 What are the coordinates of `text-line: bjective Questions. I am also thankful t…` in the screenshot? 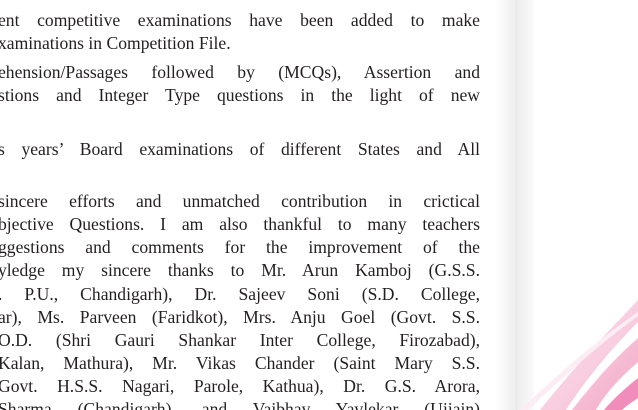 It's located at (240, 224).